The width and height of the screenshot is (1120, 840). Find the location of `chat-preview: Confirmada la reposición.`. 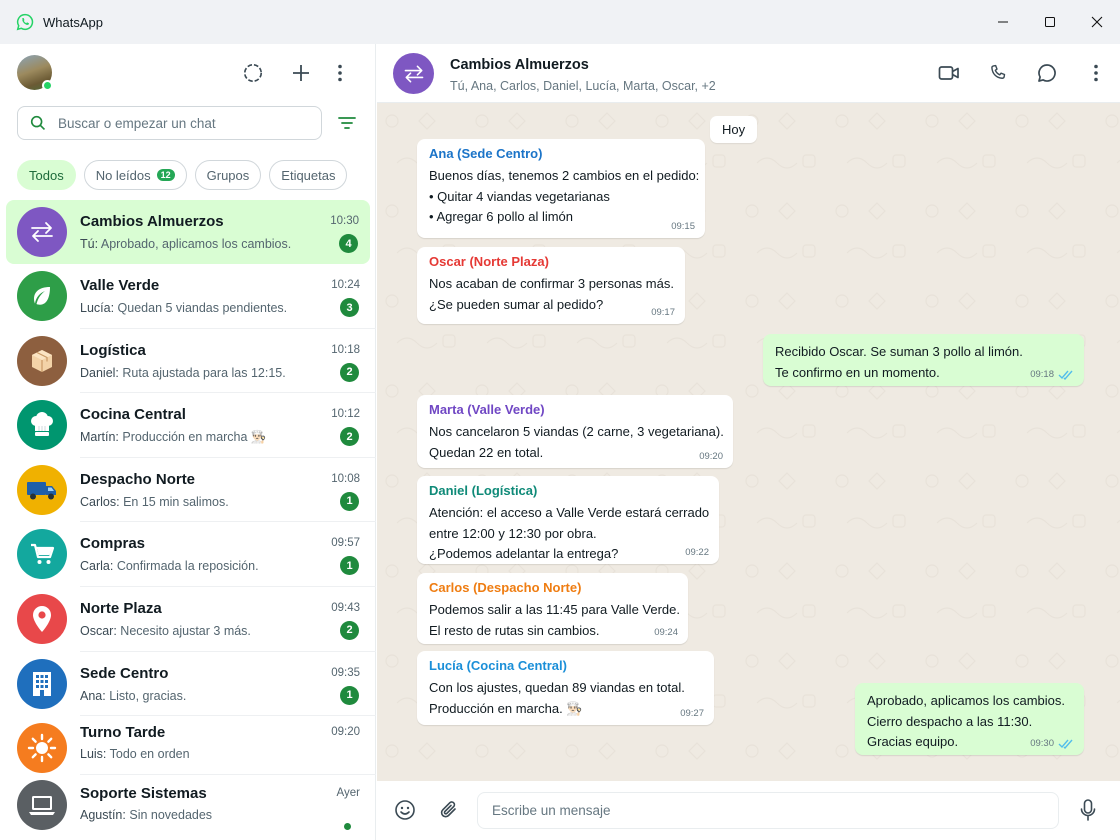

chat-preview: Confirmada la reposición. is located at coordinates (187, 566).